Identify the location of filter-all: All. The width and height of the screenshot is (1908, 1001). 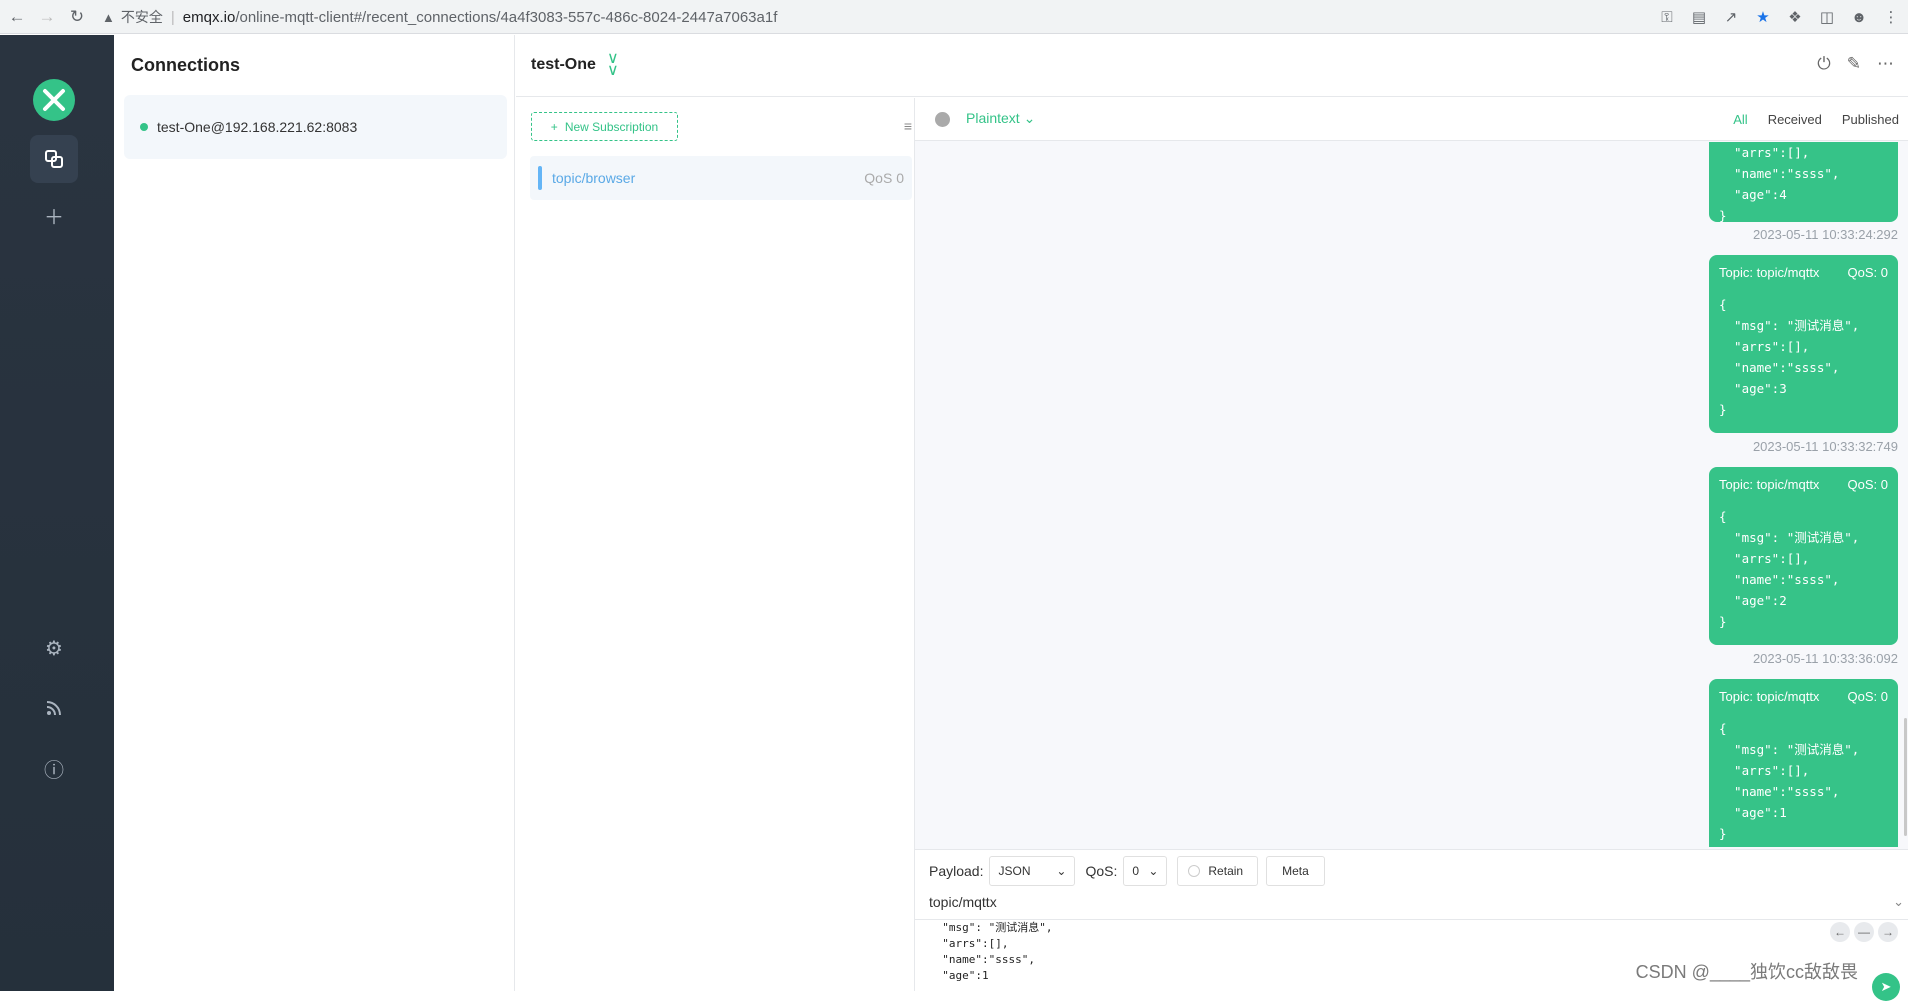
(1740, 119).